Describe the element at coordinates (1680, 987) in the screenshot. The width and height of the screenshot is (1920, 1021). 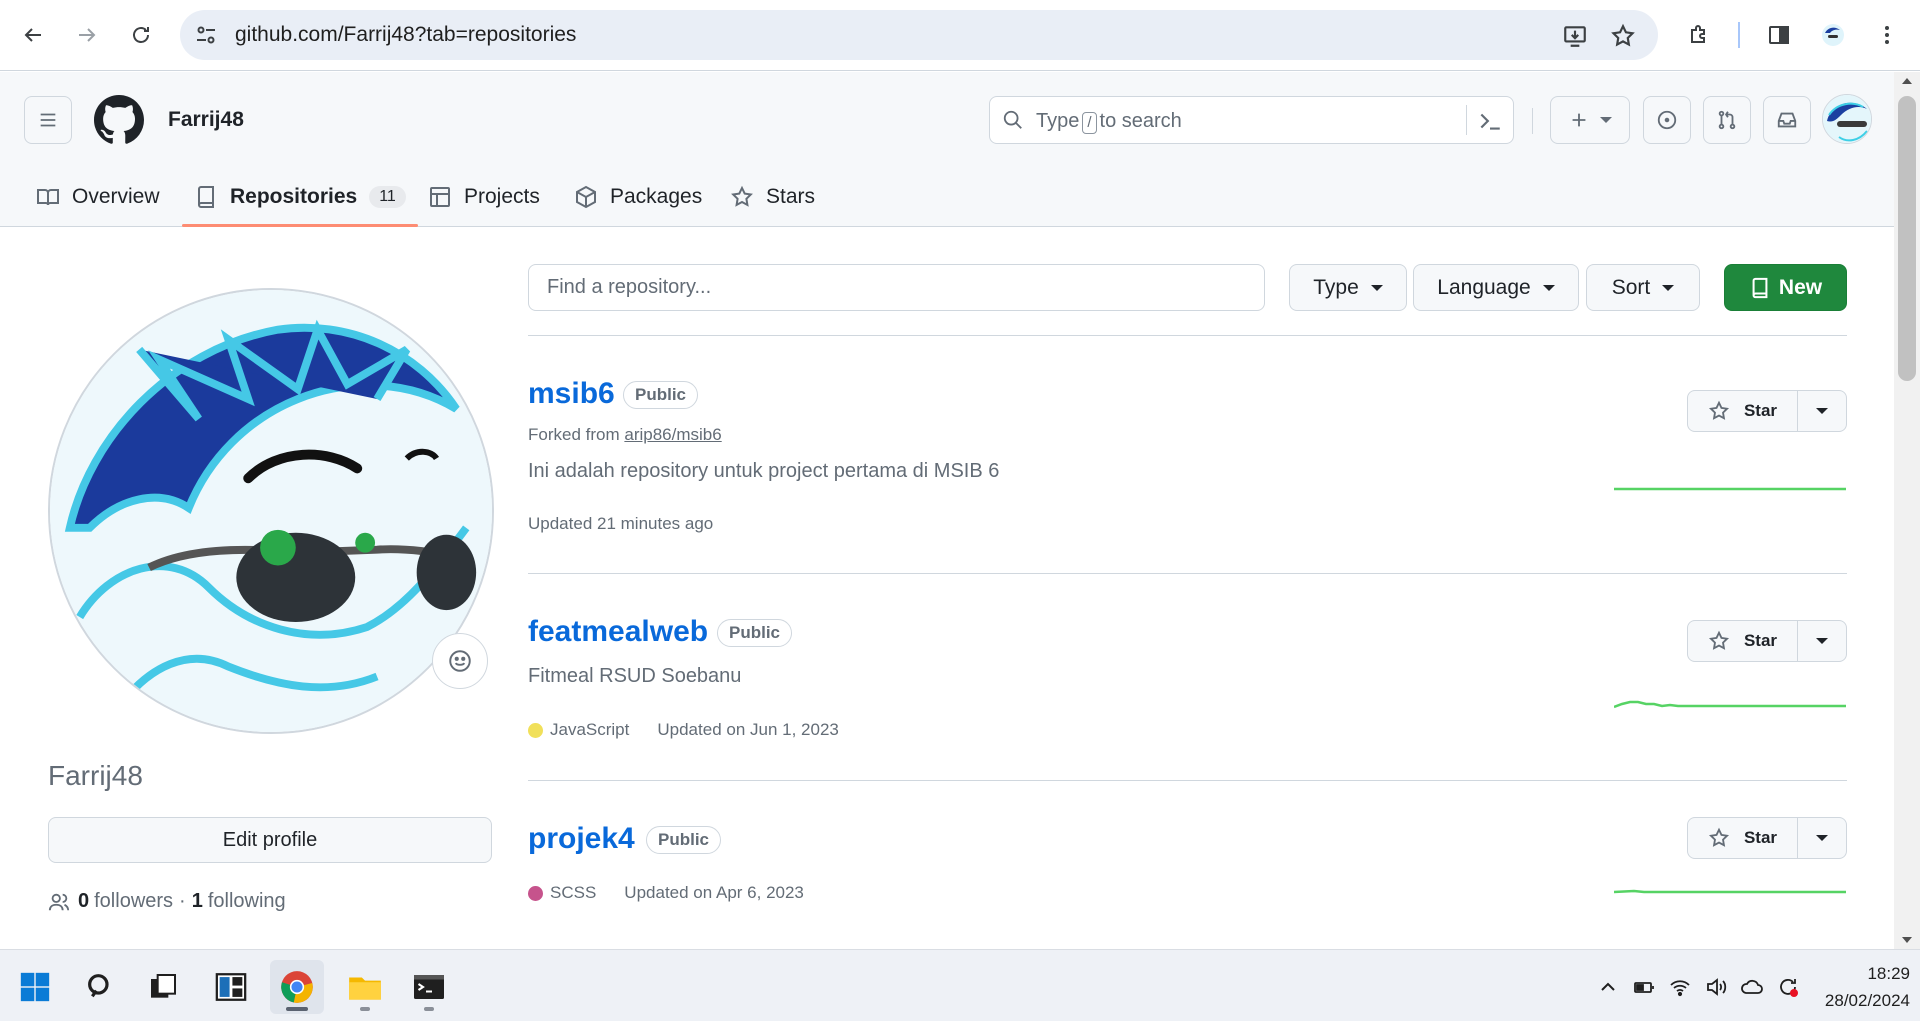
I see `wifi-icon` at that location.